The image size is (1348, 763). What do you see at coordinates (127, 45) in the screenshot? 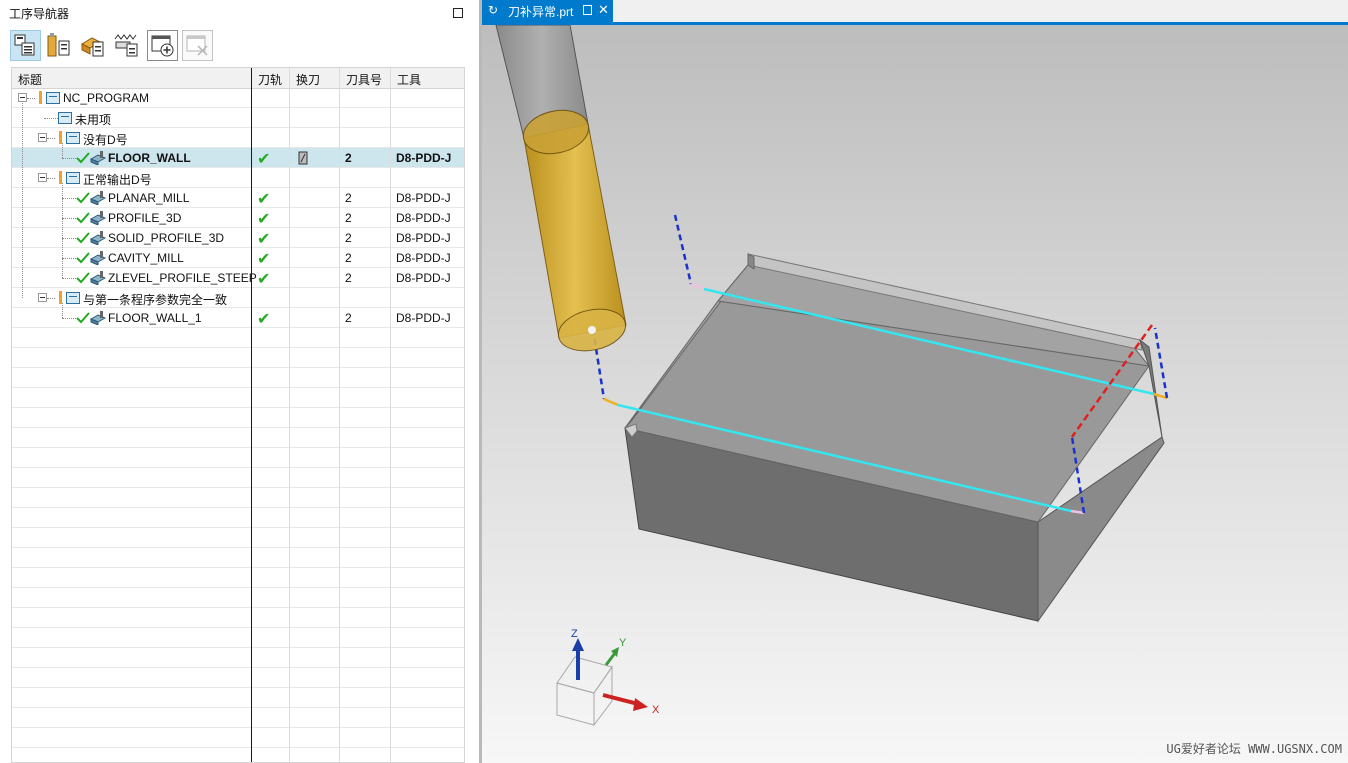
I see `method-view-icon` at bounding box center [127, 45].